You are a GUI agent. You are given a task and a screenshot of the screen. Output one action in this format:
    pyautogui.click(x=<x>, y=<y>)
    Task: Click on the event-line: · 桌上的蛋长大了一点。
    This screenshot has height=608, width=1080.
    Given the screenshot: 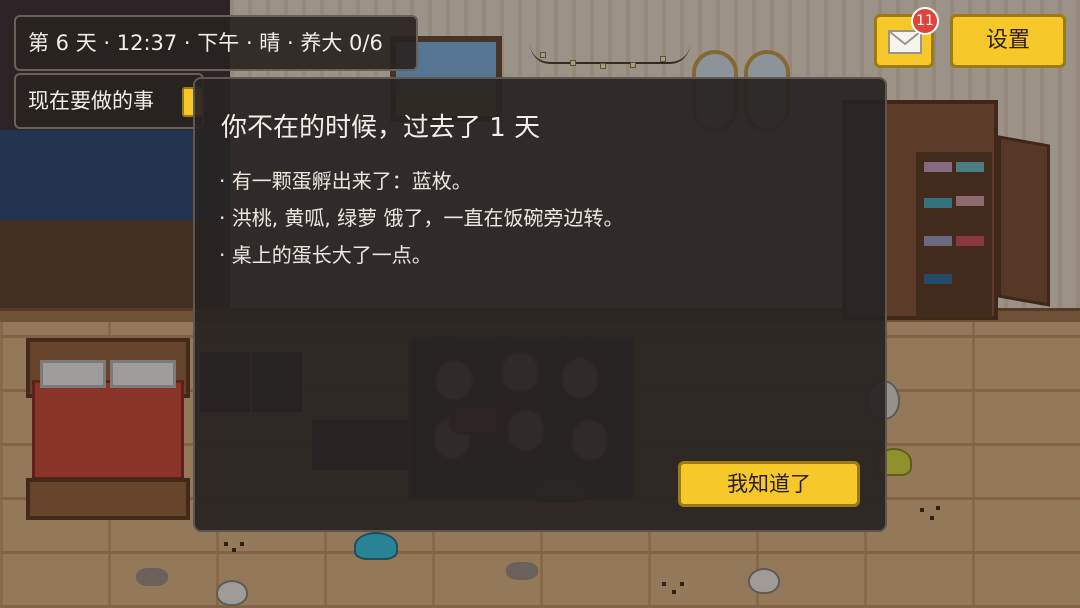 What is the action you would take?
    pyautogui.click(x=325, y=255)
    